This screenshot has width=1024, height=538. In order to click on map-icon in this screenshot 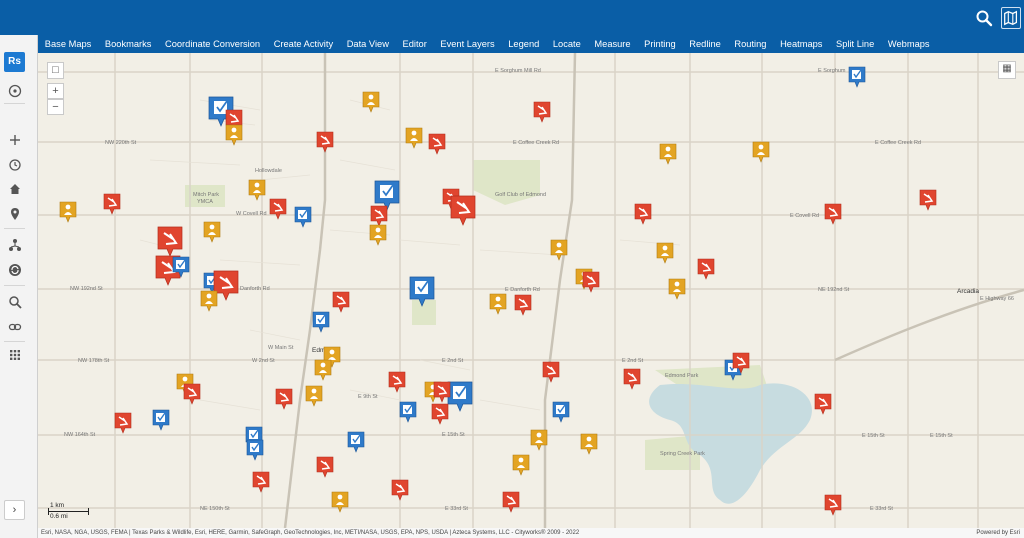, I will do `click(1011, 18)`.